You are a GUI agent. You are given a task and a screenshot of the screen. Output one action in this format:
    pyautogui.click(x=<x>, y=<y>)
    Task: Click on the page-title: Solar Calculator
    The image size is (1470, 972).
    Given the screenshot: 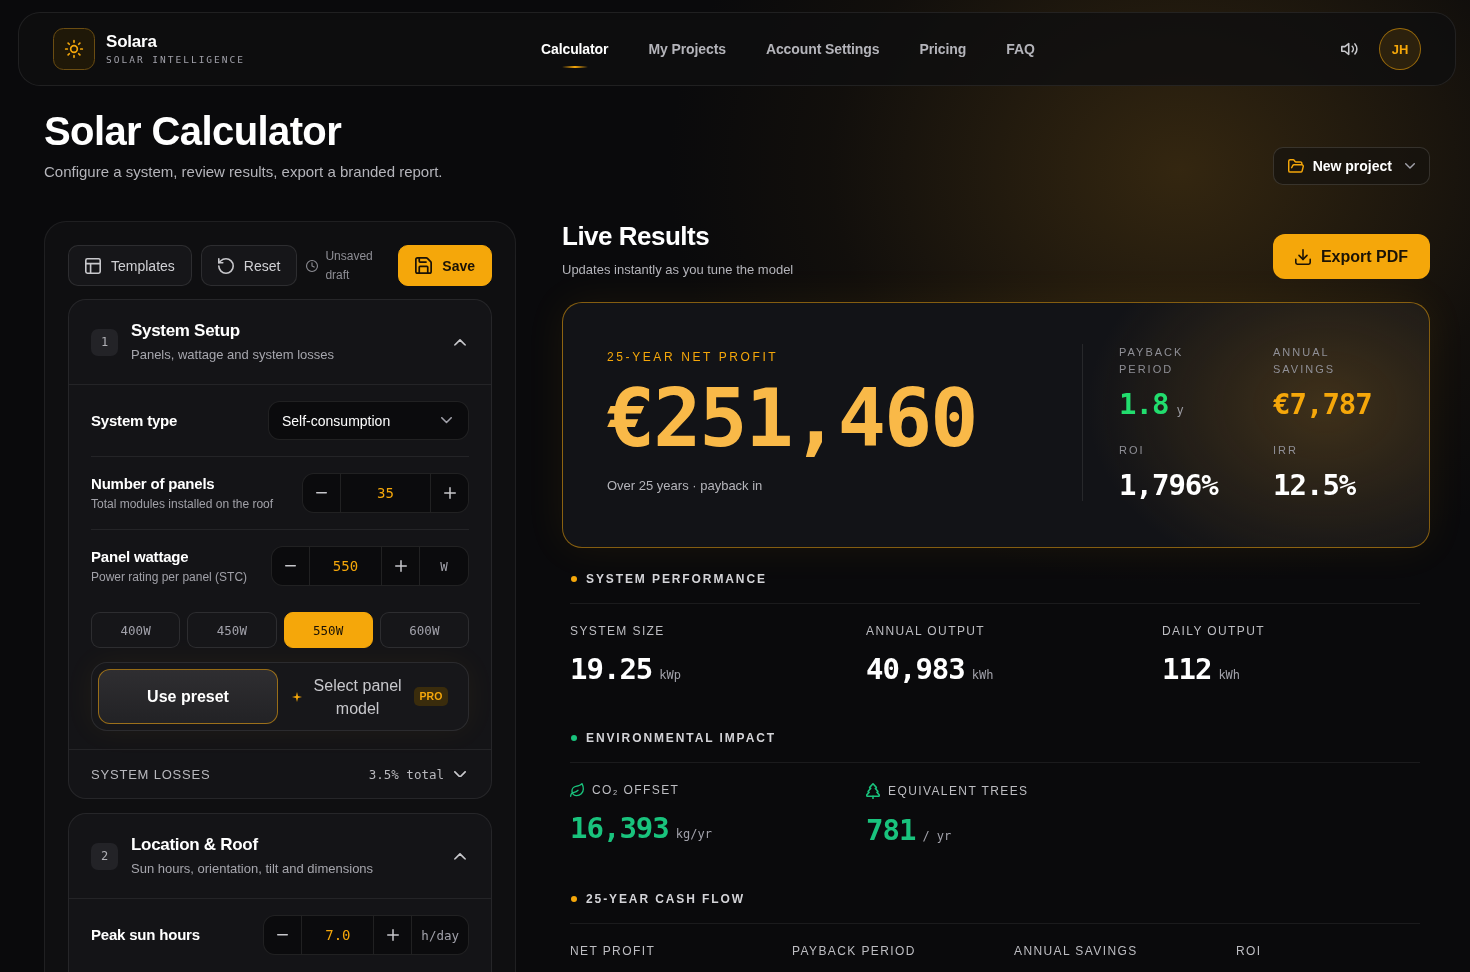 What is the action you would take?
    pyautogui.click(x=193, y=131)
    